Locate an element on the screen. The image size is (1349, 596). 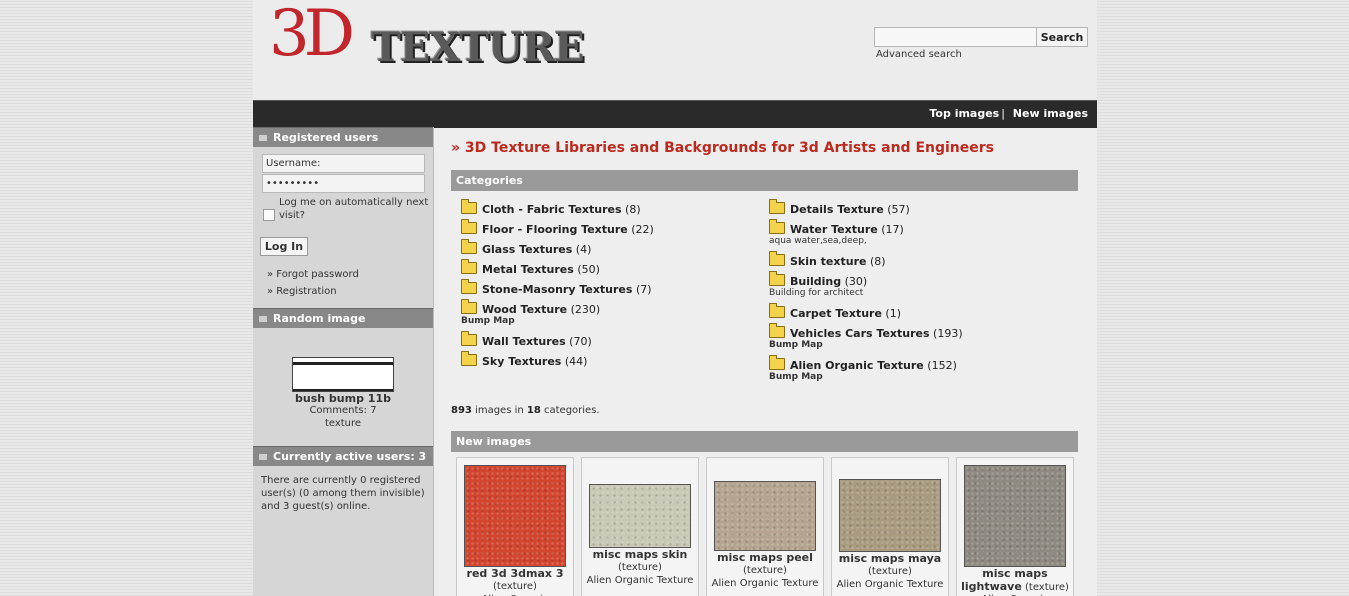
category-item: Carpet Texture (1) is located at coordinates (835, 311).